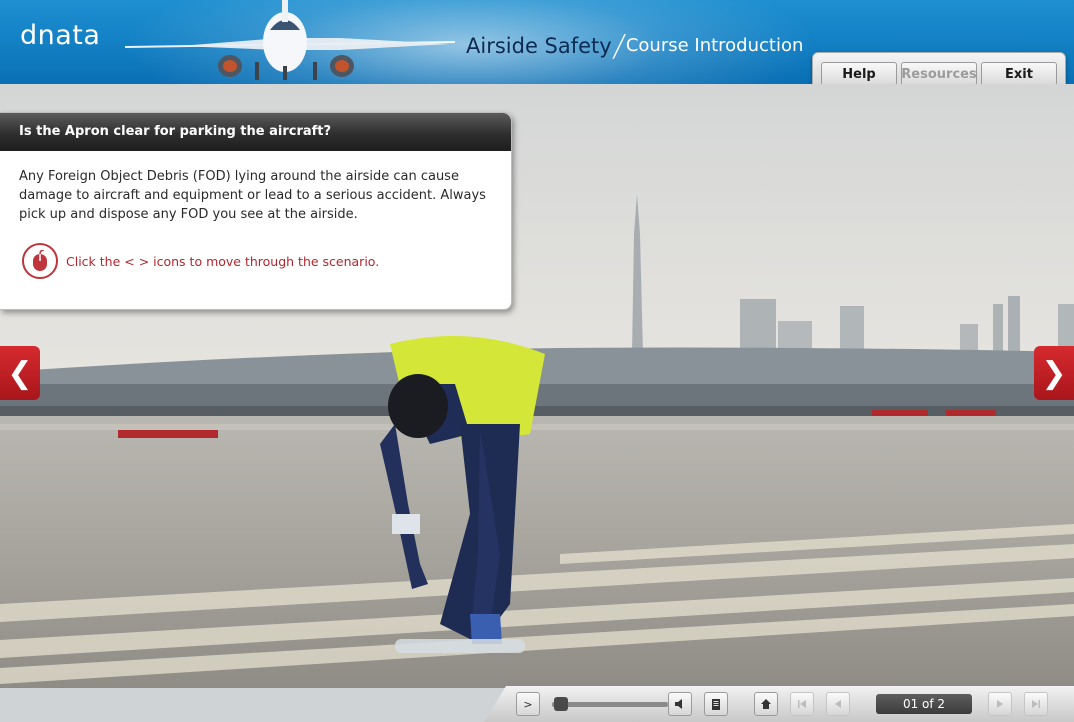 This screenshot has width=1074, height=722. I want to click on transcript-button, so click(716, 704).